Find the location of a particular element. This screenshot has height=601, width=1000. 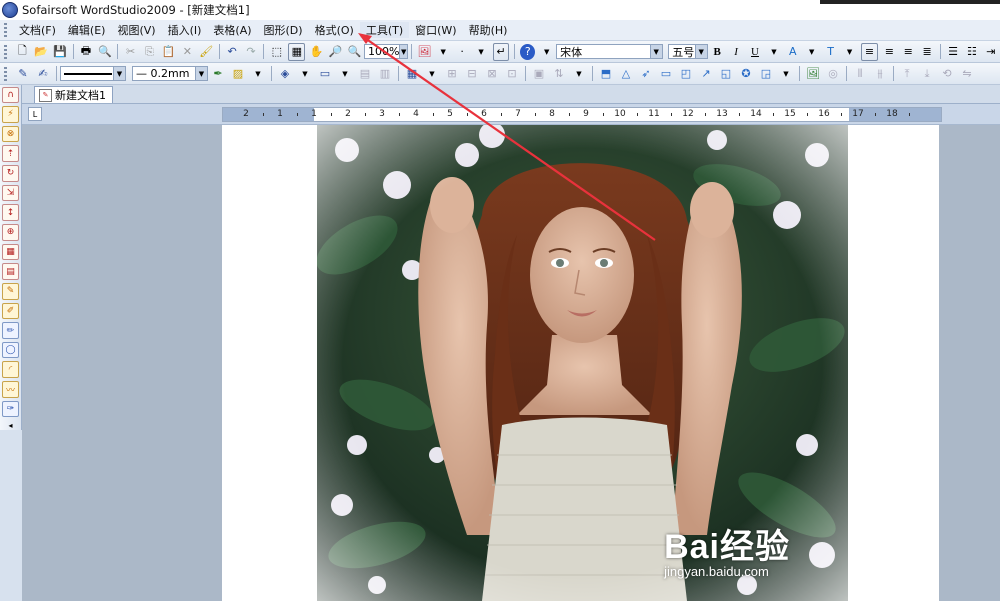

menu-graphics: 图形(D) is located at coordinates (283, 30).